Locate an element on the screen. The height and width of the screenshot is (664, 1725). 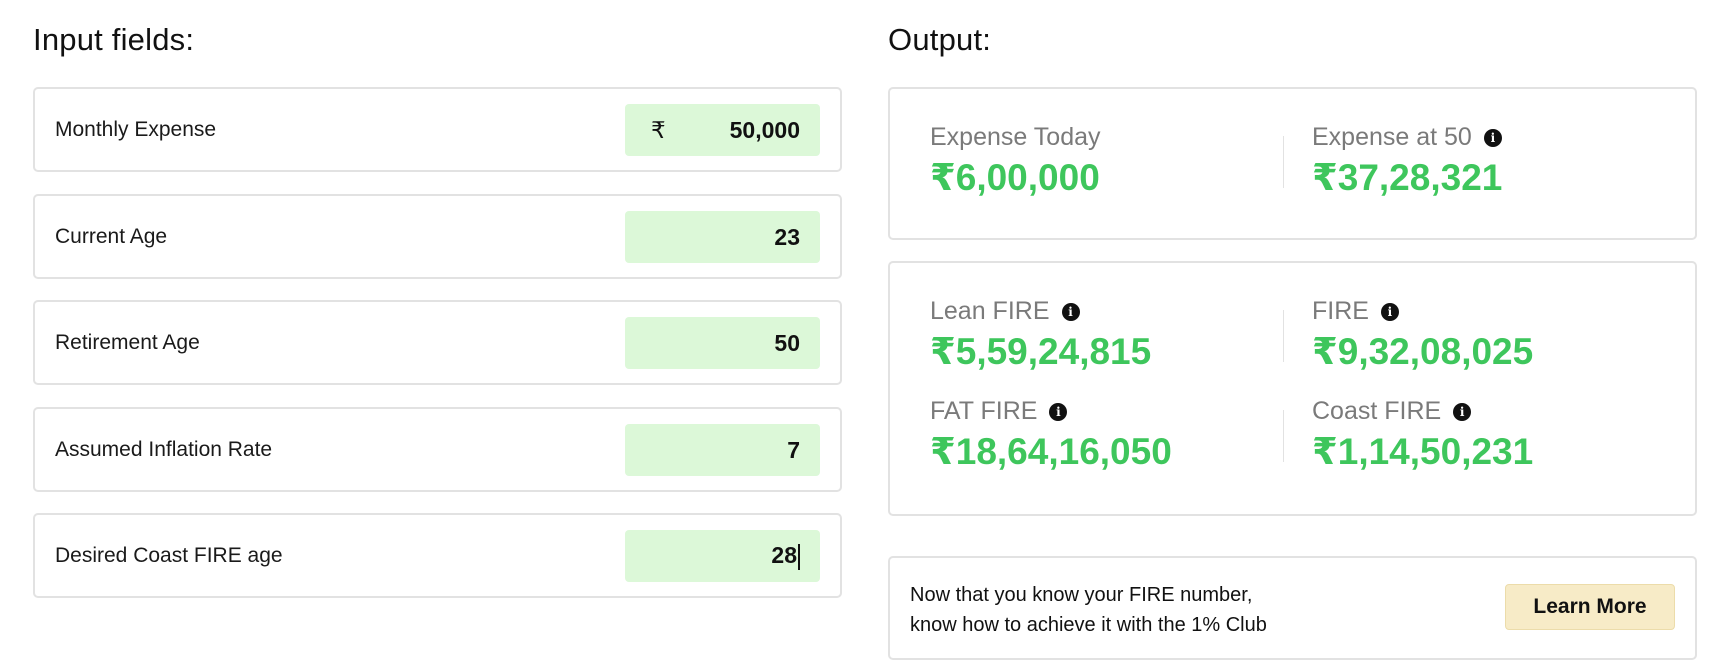
inflation-rate-row: Assumed Inflation Rate 7 is located at coordinates (437, 449).